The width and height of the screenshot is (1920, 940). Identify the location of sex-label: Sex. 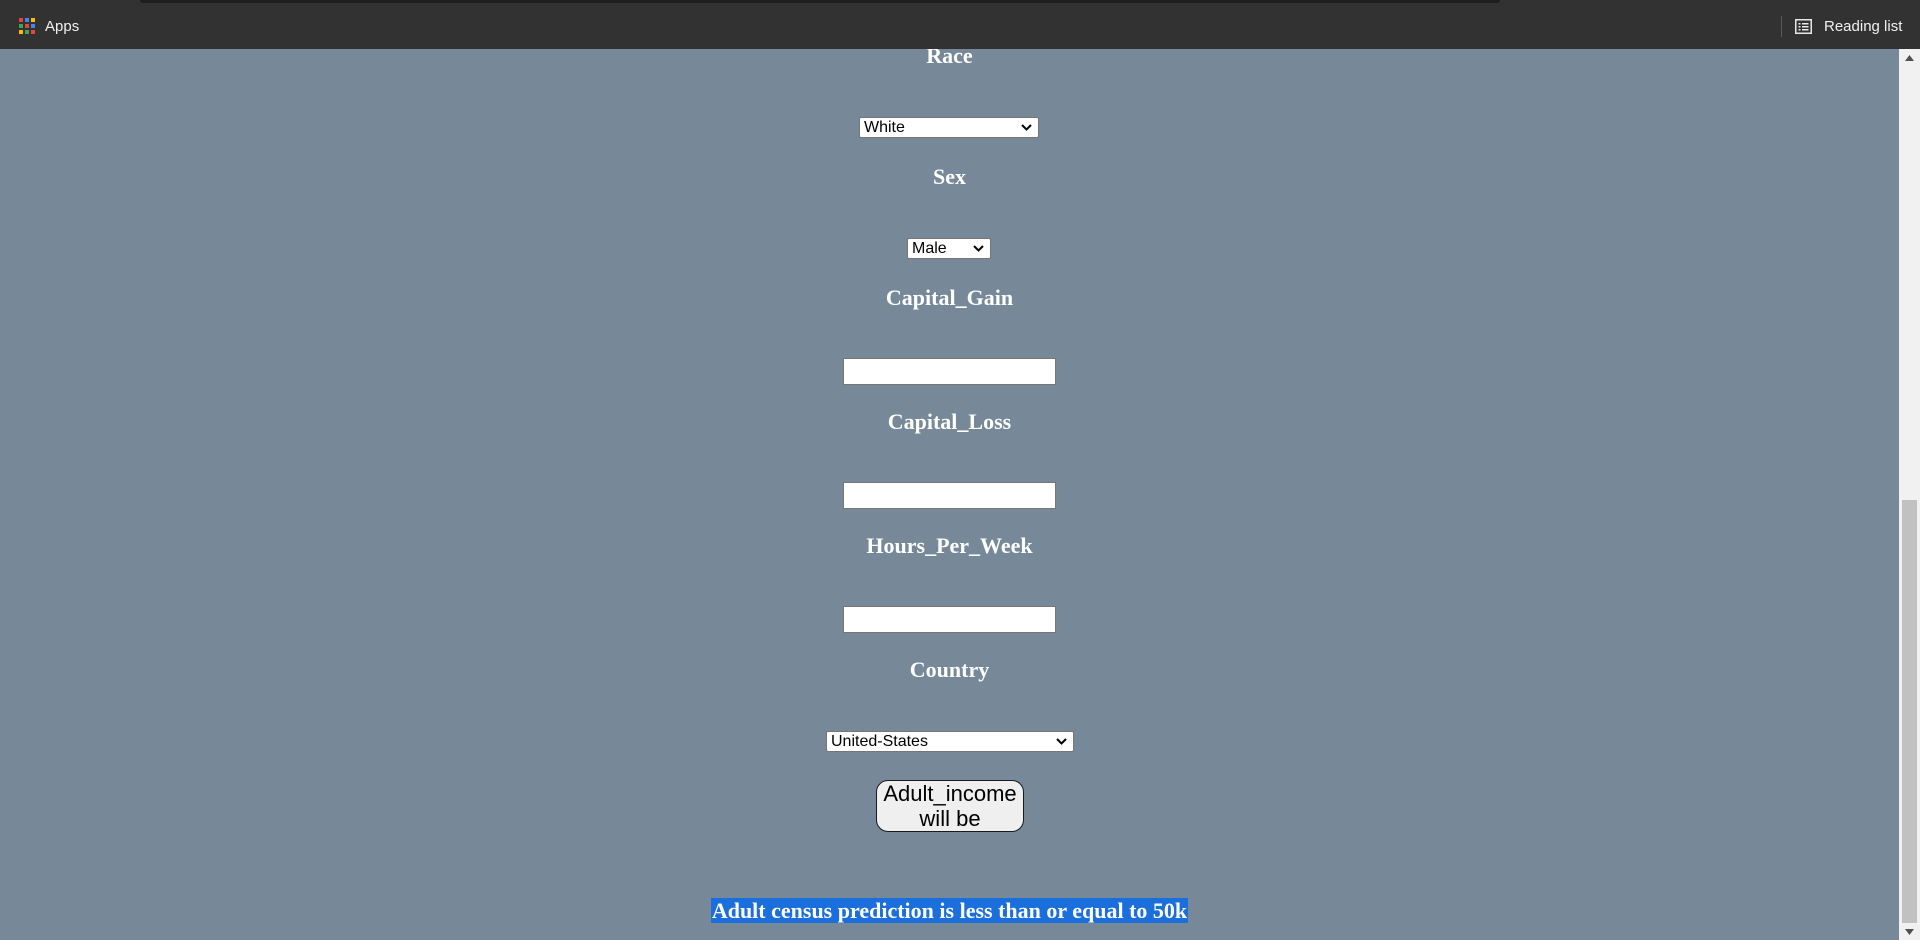
(949, 176).